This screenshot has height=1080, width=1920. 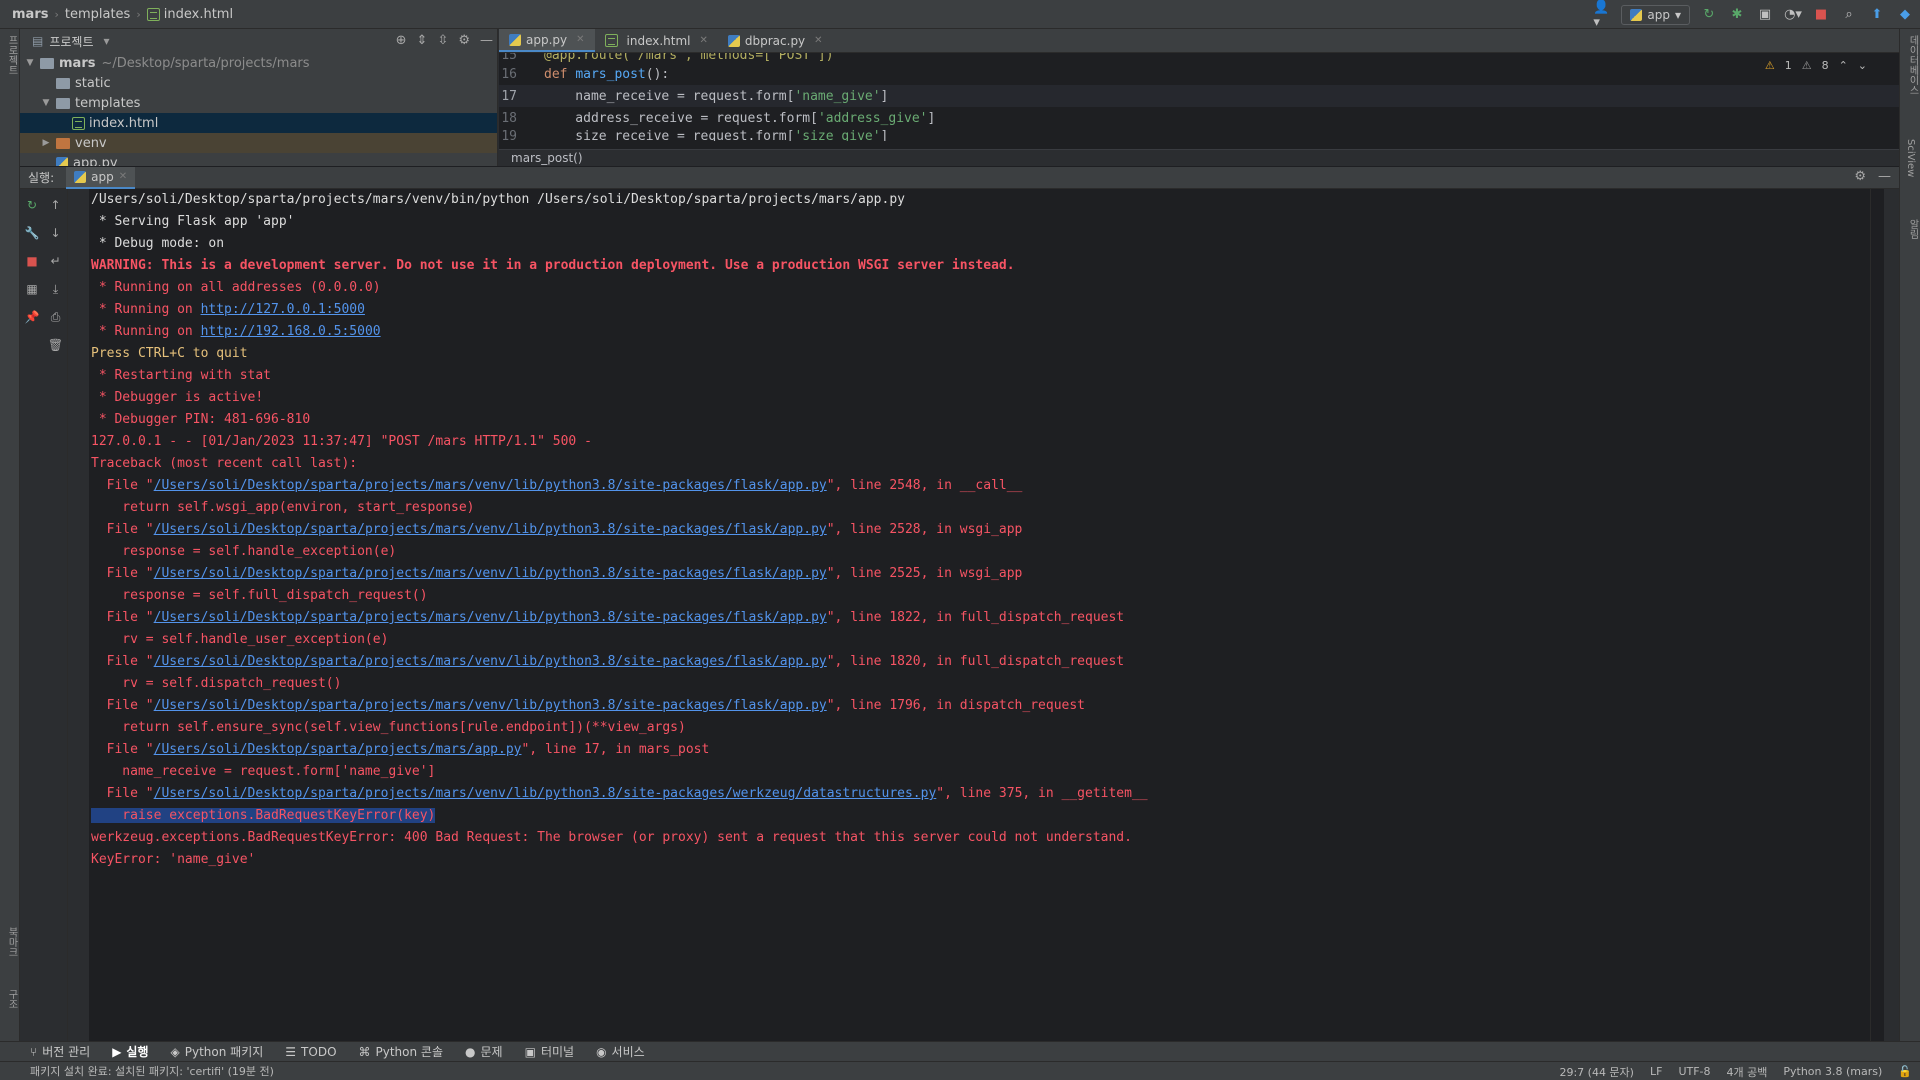 I want to click on run-tab-app: app ✕, so click(x=101, y=177).